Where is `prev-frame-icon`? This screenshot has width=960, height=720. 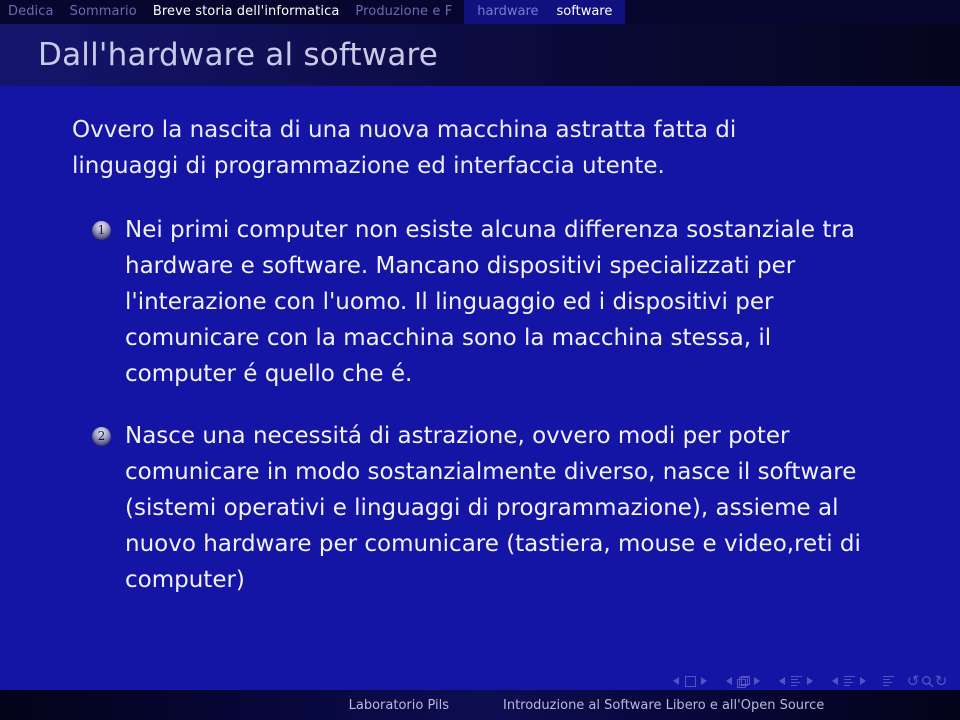
prev-frame-icon is located at coordinates (729, 681).